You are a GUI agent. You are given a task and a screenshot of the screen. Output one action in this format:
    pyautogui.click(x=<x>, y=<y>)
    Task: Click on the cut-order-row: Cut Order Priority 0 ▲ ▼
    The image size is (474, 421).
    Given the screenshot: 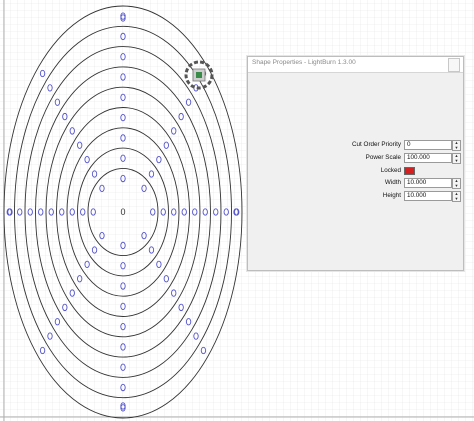 What is the action you would take?
    pyautogui.click(x=355, y=145)
    